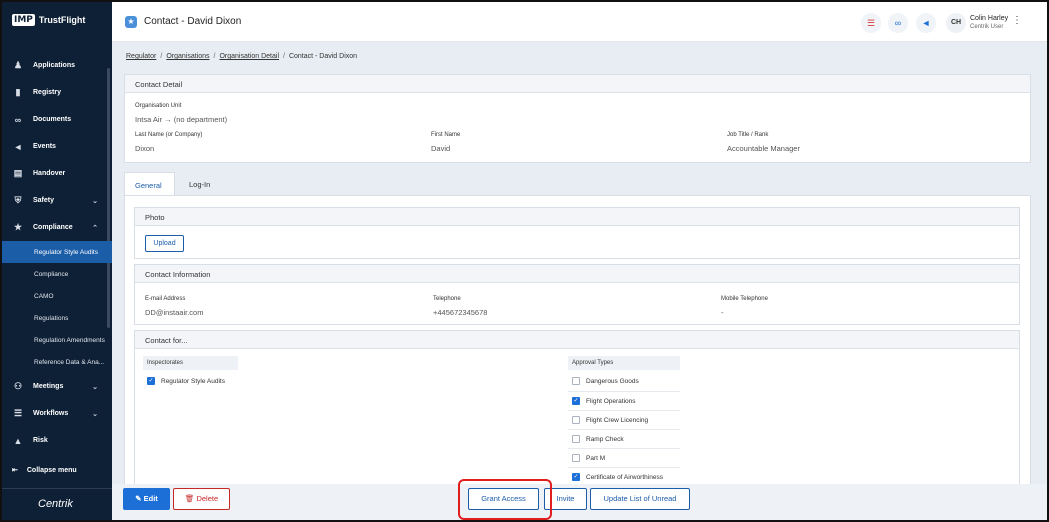 This screenshot has height=522, width=1049. Describe the element at coordinates (164, 243) in the screenshot. I see `upload-button: Upload` at that location.